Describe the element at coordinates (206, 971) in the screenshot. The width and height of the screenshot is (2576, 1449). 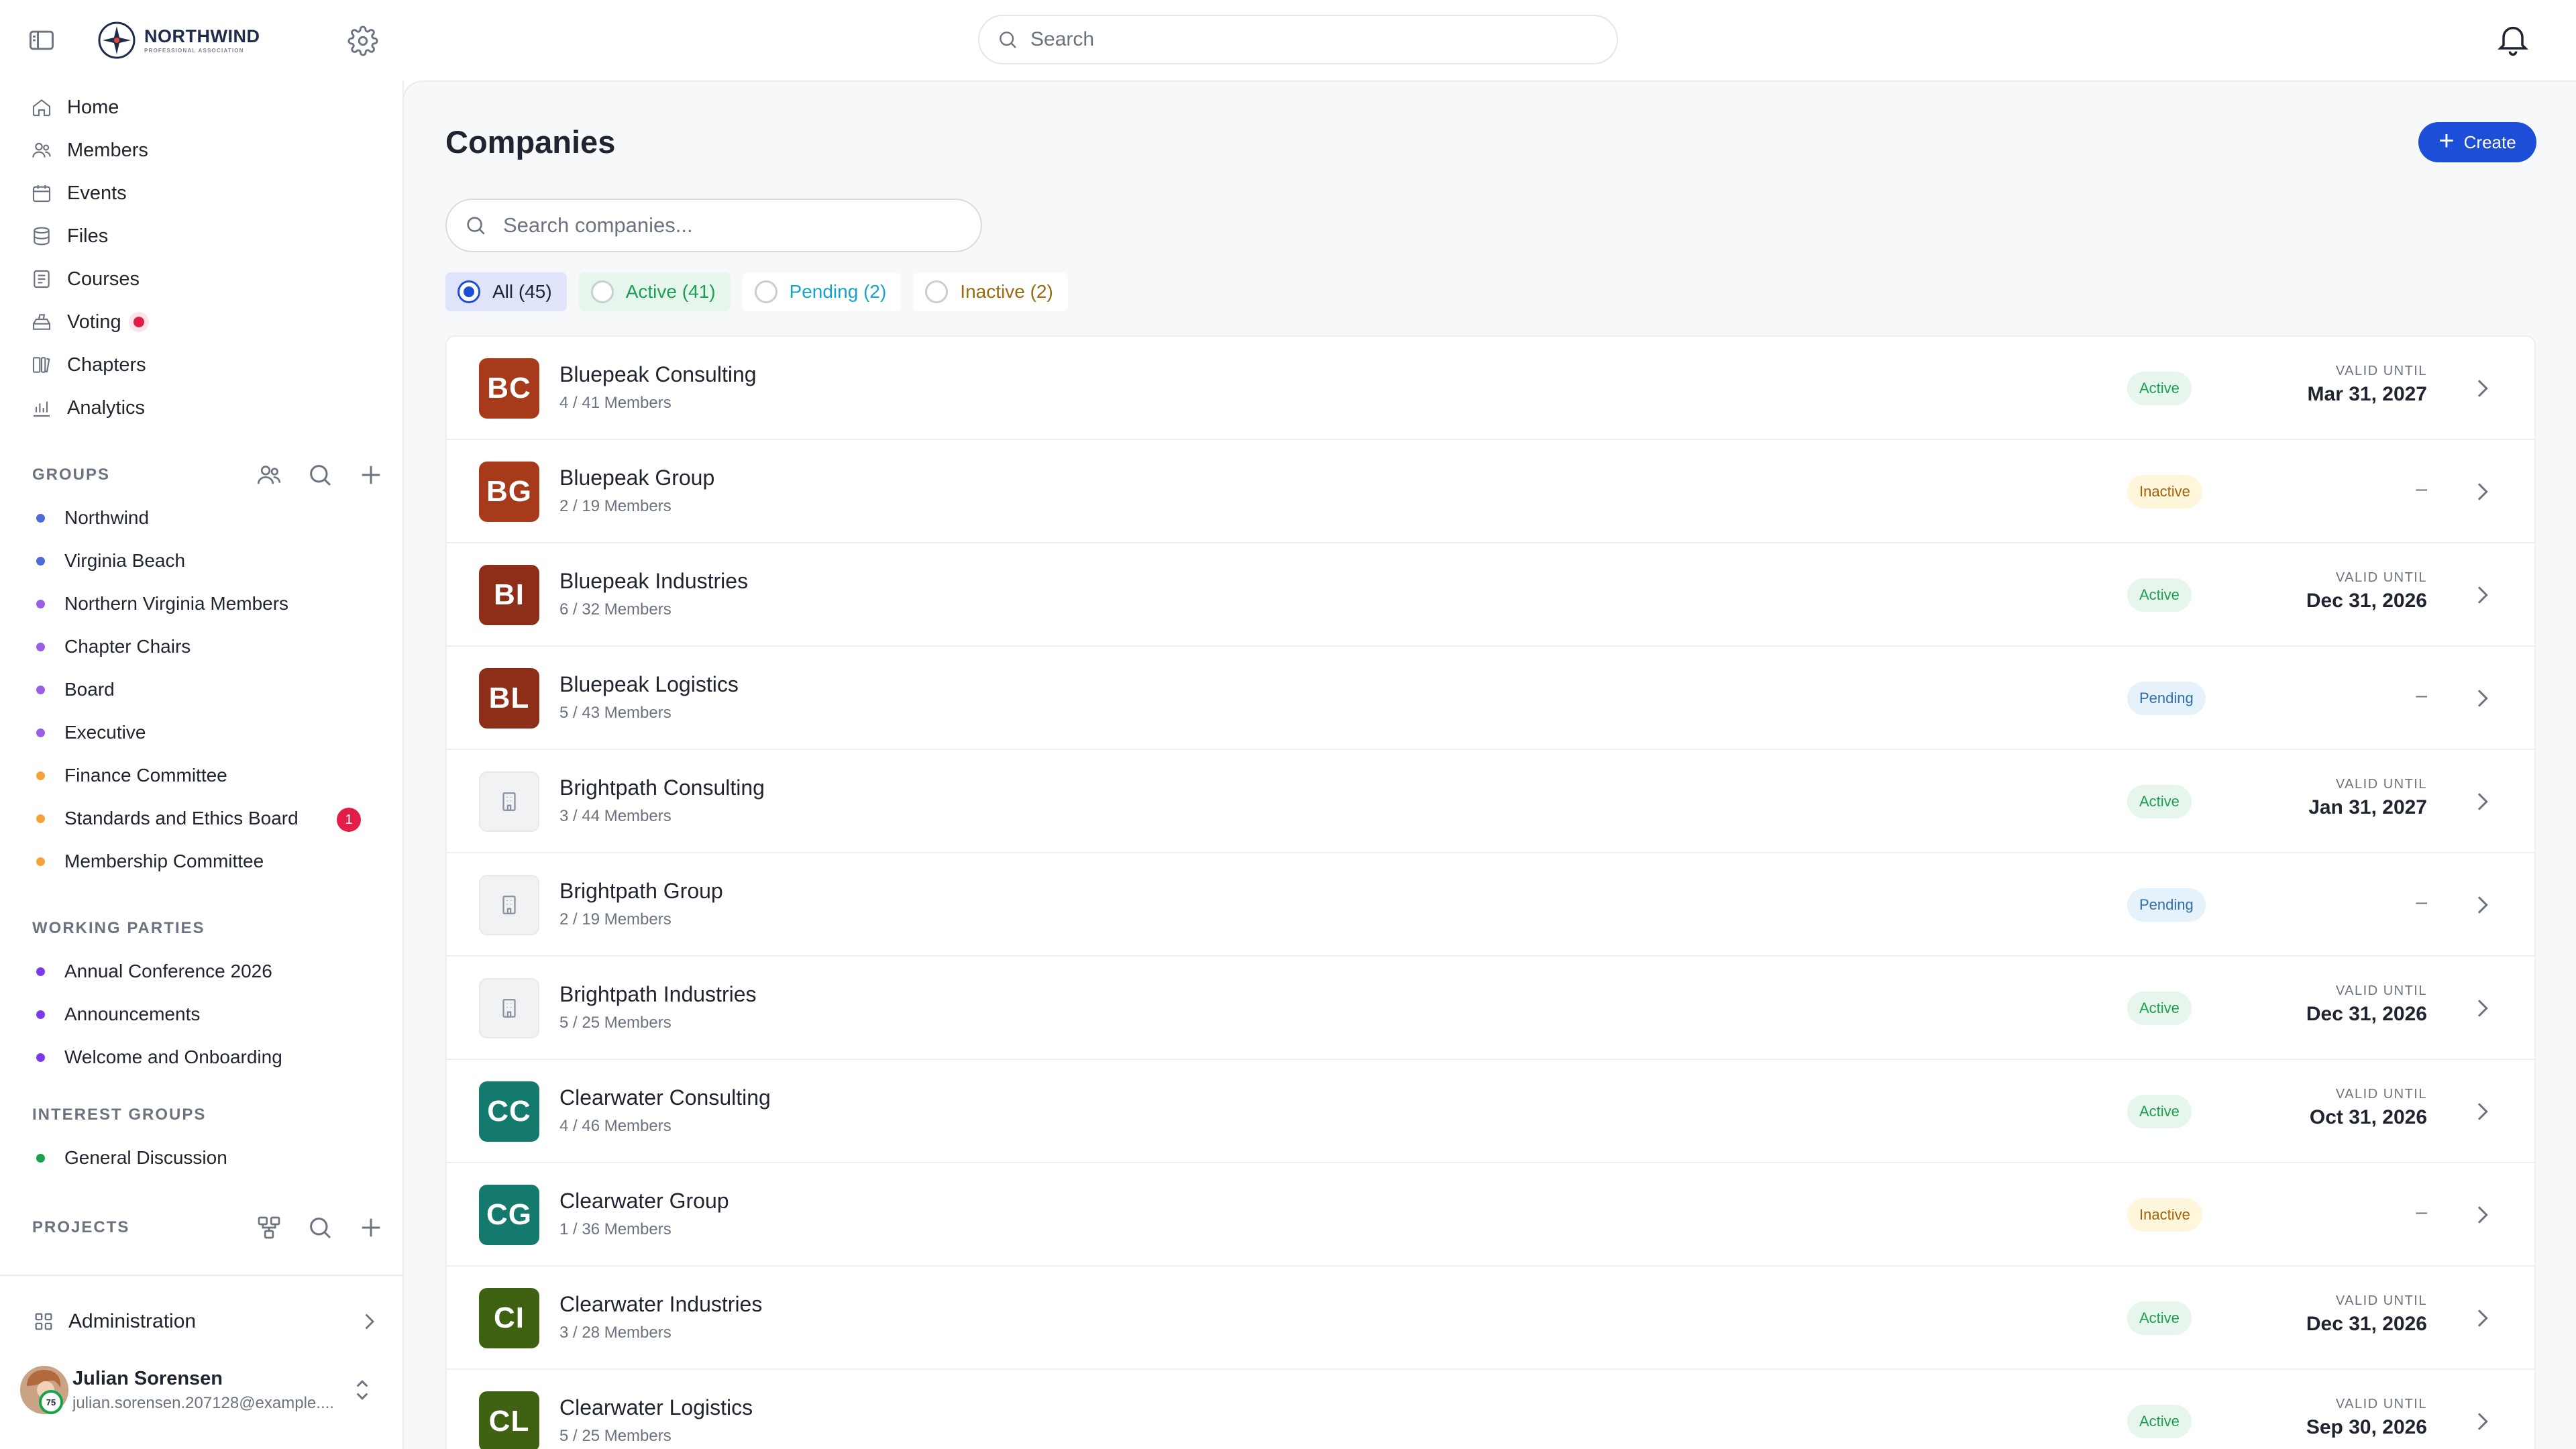
I see `working-party-item: Annual Conference 2026` at that location.